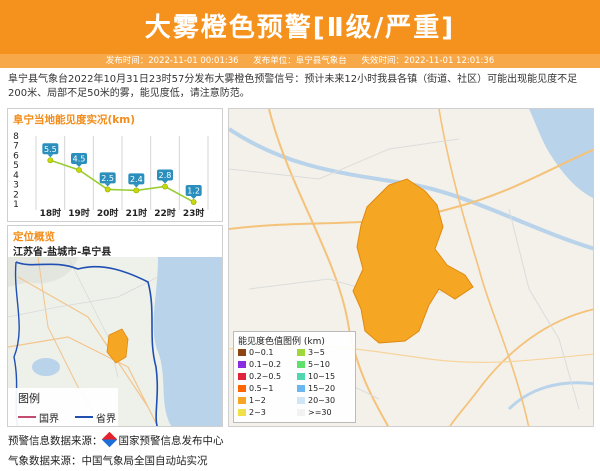 The width and height of the screenshot is (600, 471). I want to click on x-tick-label: 18时, so click(51, 213).